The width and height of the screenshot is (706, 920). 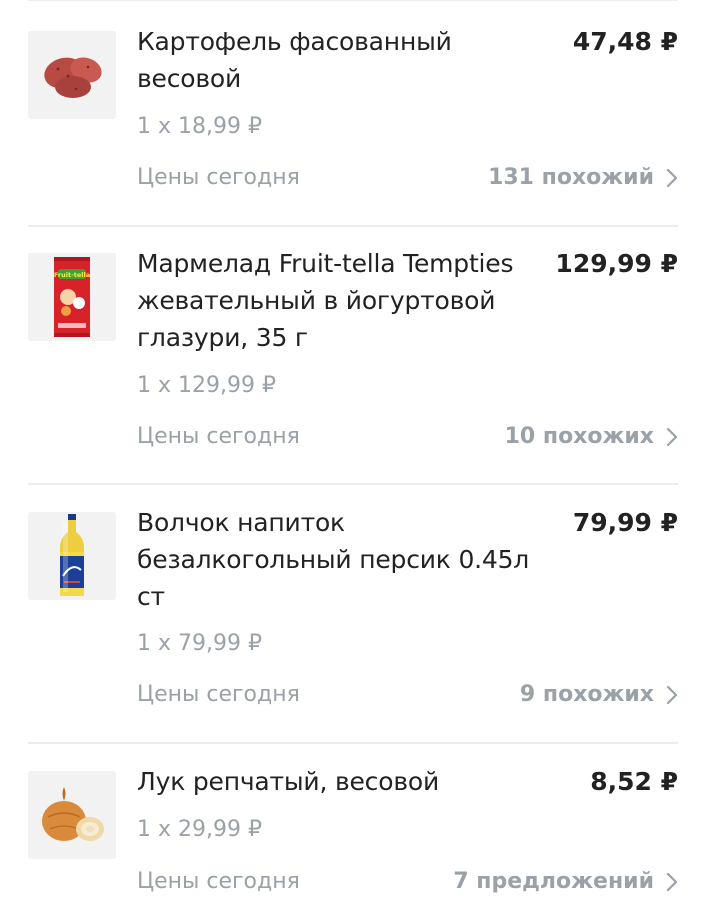 What do you see at coordinates (553, 881) in the screenshot?
I see `offers-label: 7 предложений` at bounding box center [553, 881].